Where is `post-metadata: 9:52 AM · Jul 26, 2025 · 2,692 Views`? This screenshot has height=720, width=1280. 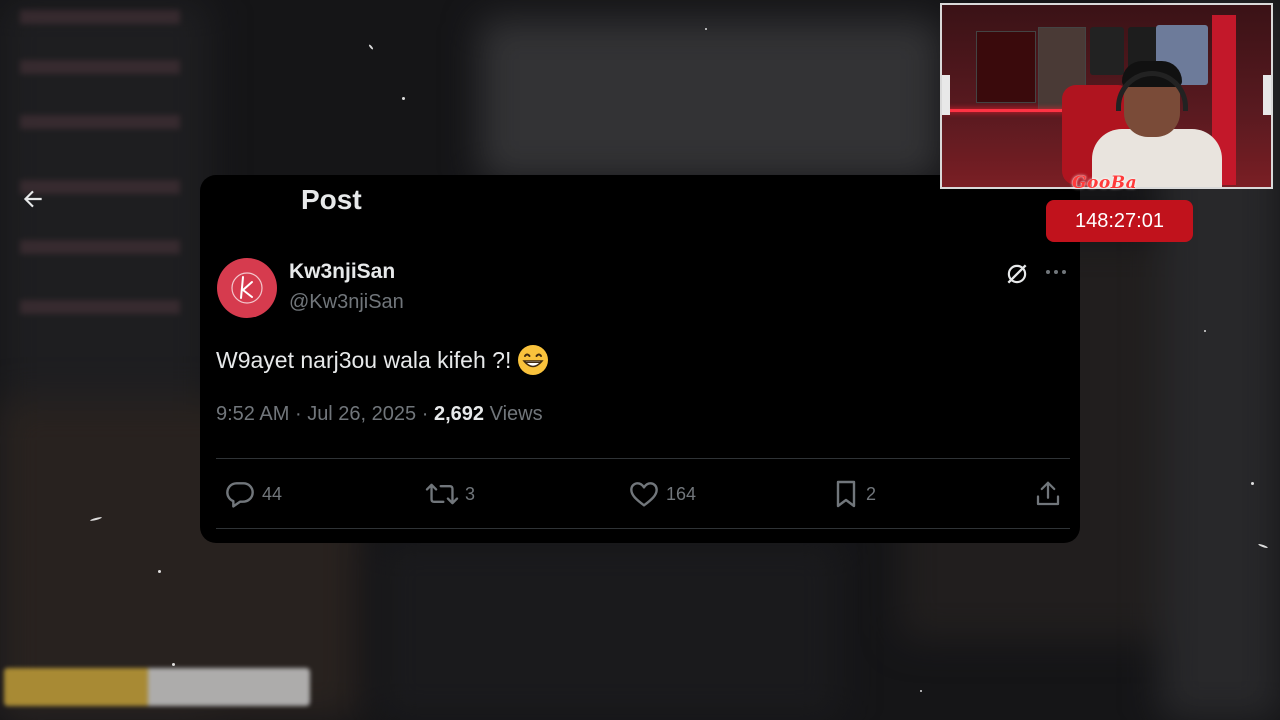 post-metadata: 9:52 AM · Jul 26, 2025 · 2,692 Views is located at coordinates (379, 414).